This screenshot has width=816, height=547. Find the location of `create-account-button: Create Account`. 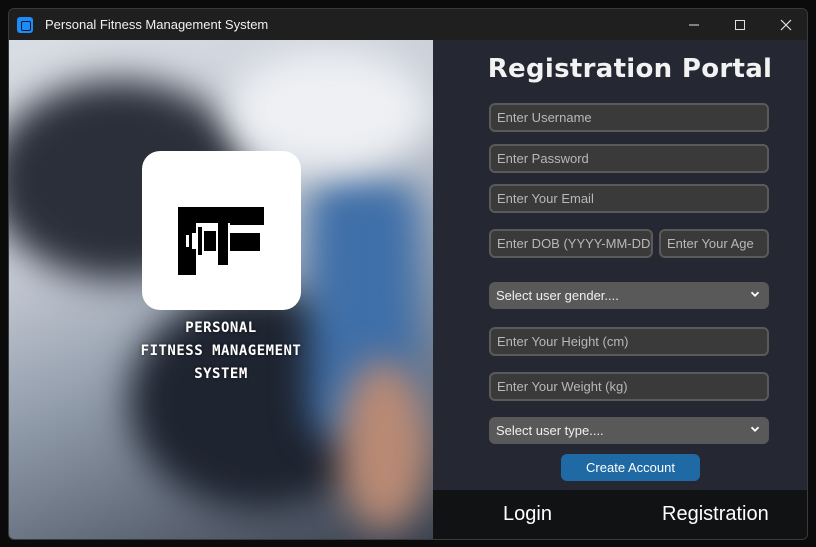

create-account-button: Create Account is located at coordinates (630, 467).